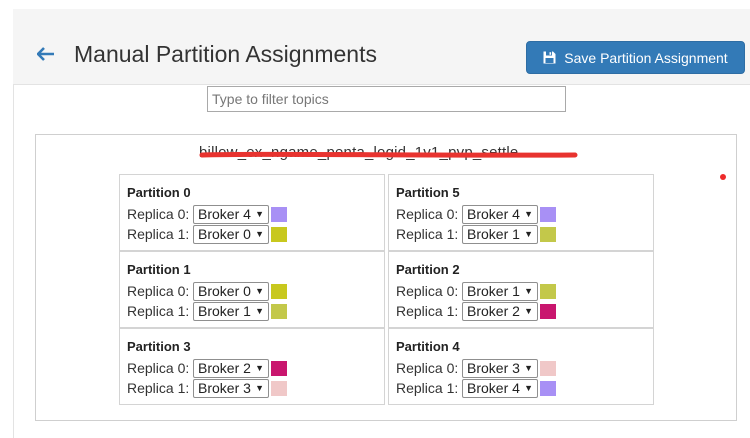 This screenshot has width=750, height=438. I want to click on partition-title: Partition 0, so click(159, 192).